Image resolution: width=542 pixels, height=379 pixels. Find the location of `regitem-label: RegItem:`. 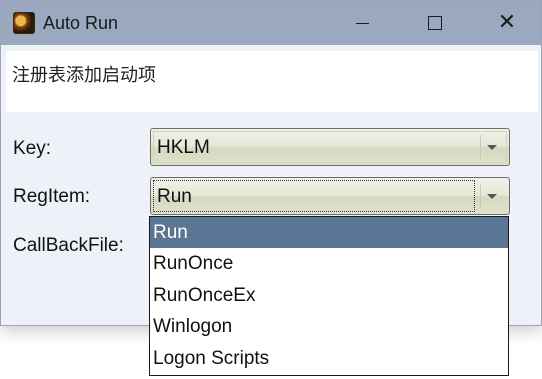

regitem-label: RegItem: is located at coordinates (52, 196).